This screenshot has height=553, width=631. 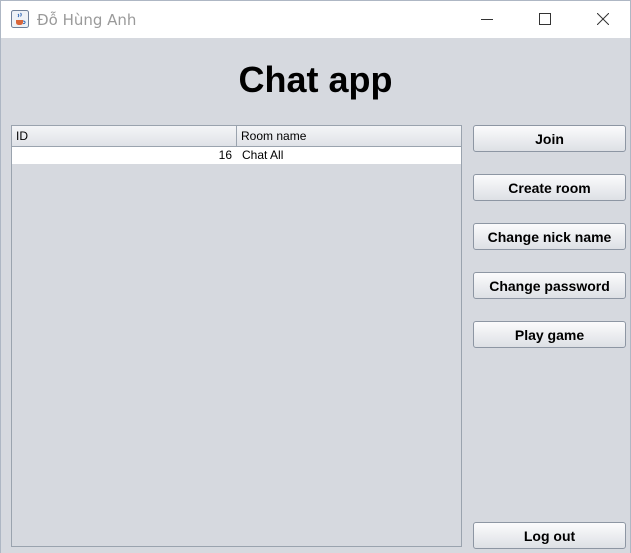 What do you see at coordinates (225, 155) in the screenshot?
I see `cell-id: 16` at bounding box center [225, 155].